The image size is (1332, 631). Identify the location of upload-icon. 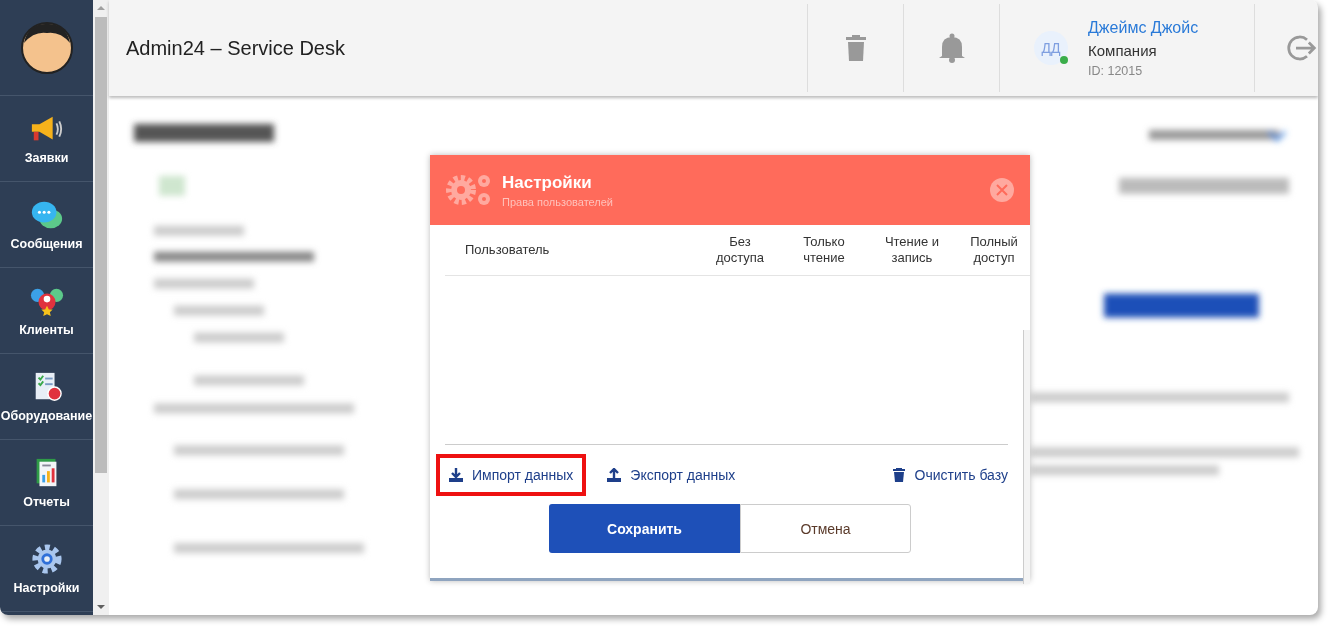
(614, 475).